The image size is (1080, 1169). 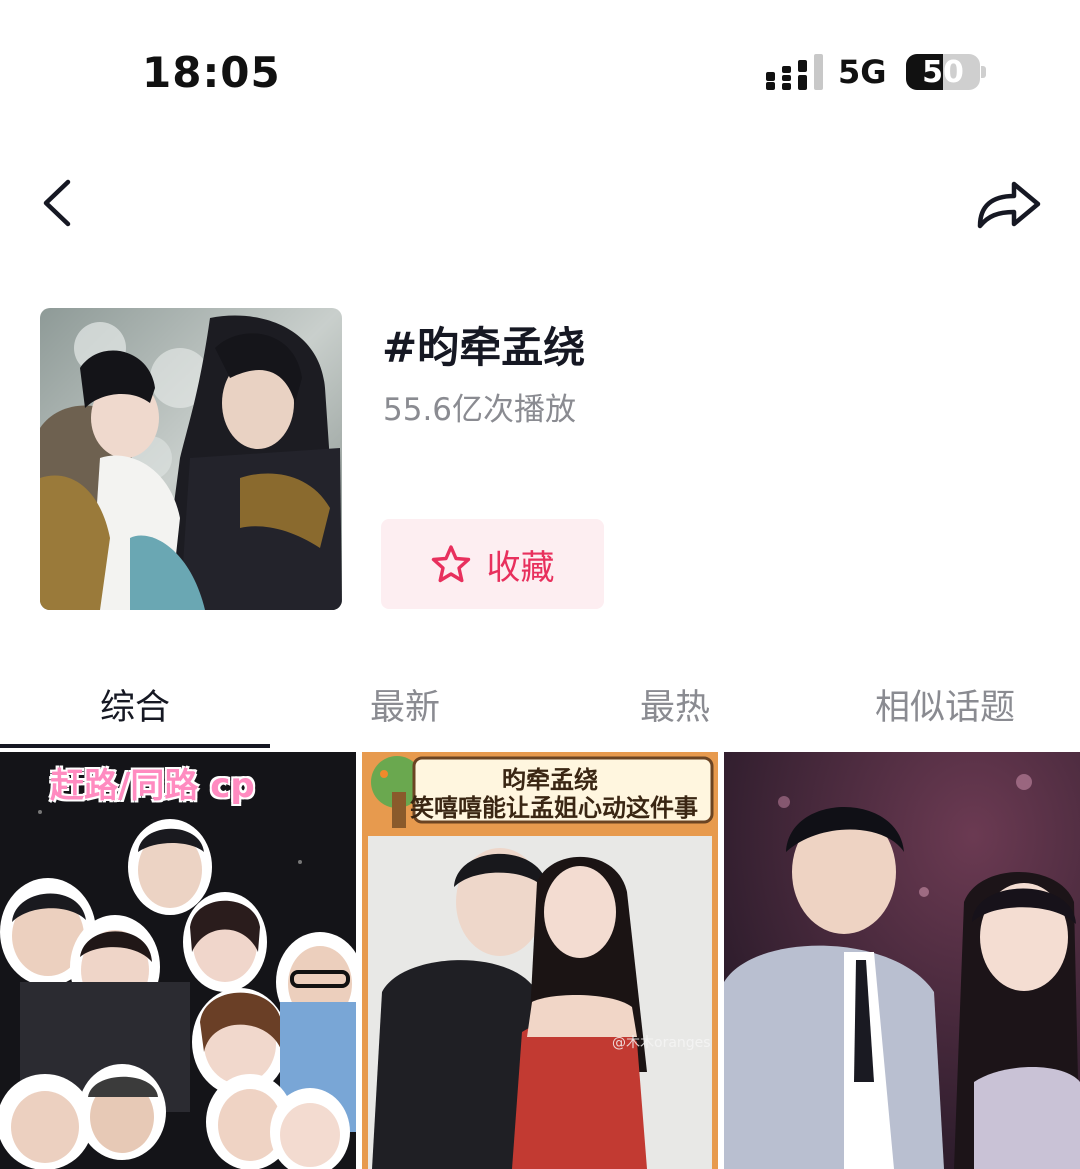 What do you see at coordinates (450, 564) in the screenshot?
I see `star-outline-icon` at bounding box center [450, 564].